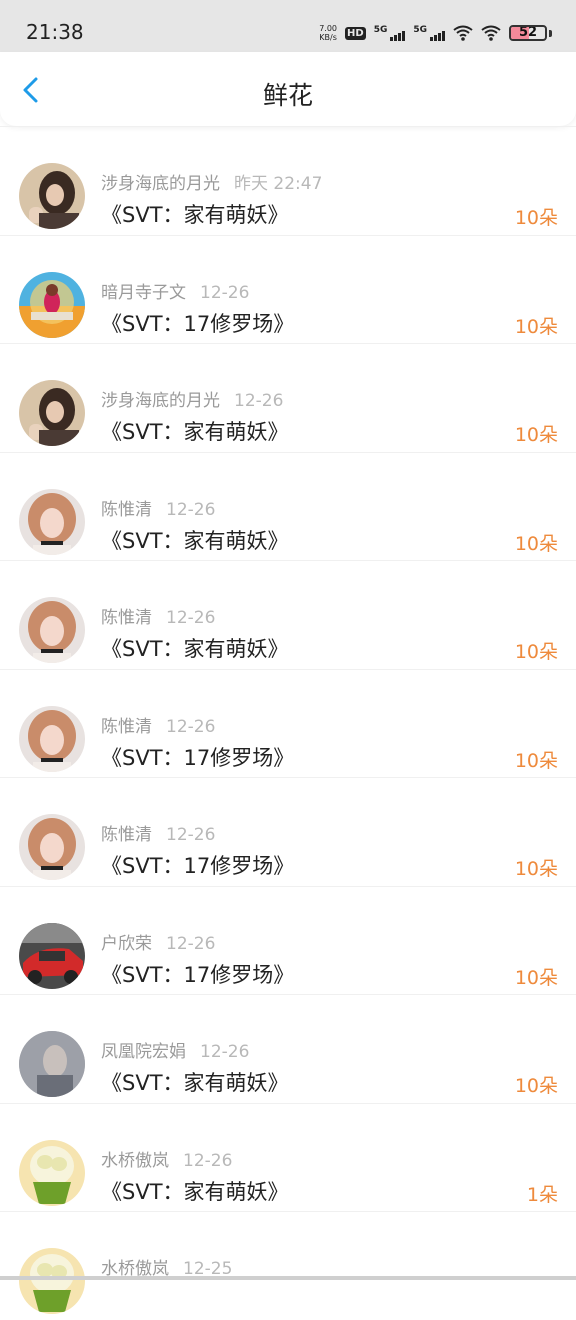  Describe the element at coordinates (355, 33) in the screenshot. I see `hd-icon: HD` at that location.